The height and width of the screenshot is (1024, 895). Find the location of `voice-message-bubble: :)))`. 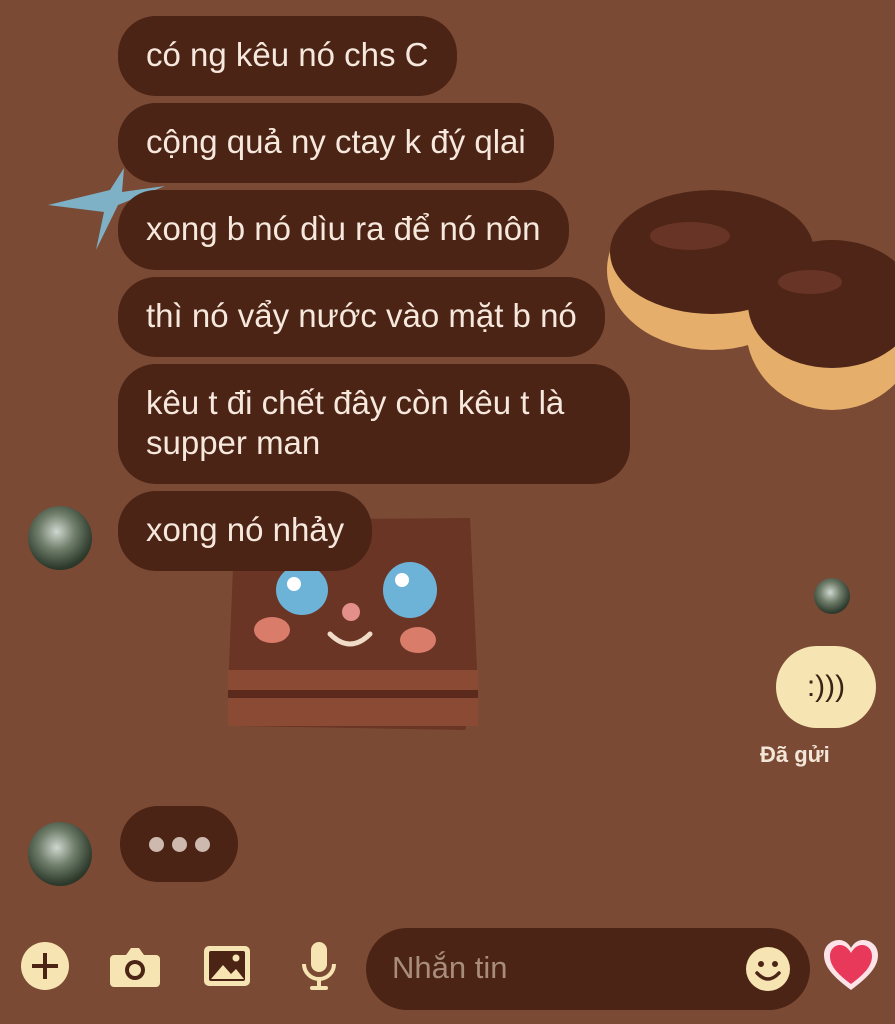

voice-message-bubble: :))) is located at coordinates (826, 687).